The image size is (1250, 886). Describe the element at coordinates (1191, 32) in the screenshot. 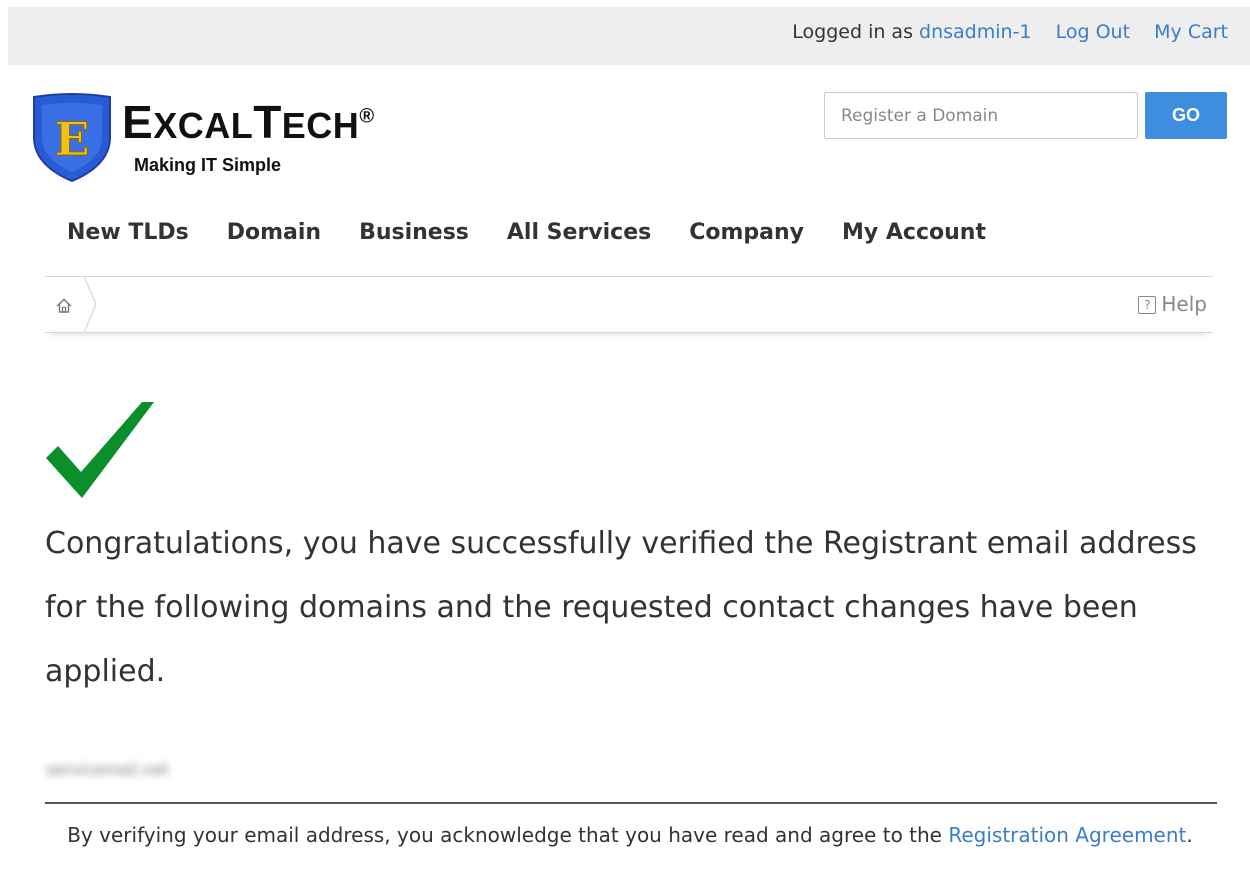

I see `my-cart-link: My Cart` at that location.